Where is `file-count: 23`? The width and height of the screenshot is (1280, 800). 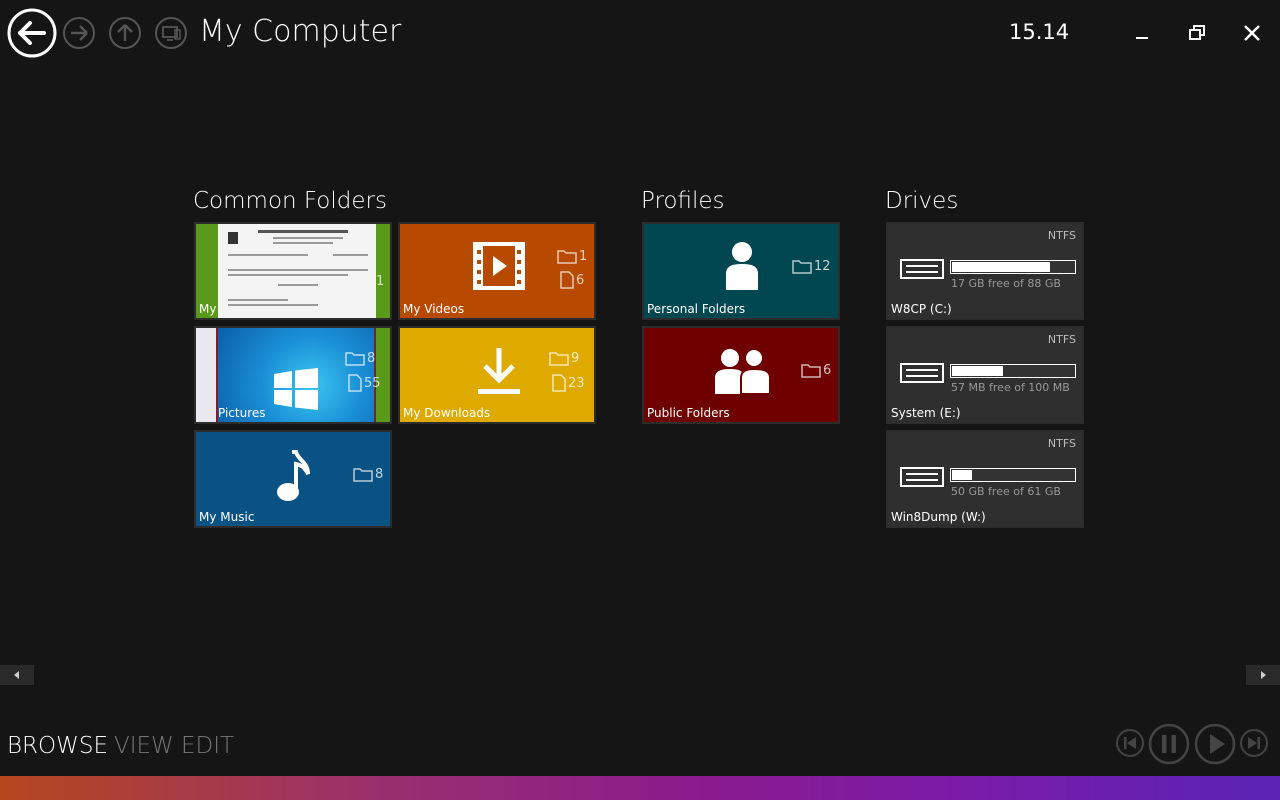 file-count: 23 is located at coordinates (568, 383).